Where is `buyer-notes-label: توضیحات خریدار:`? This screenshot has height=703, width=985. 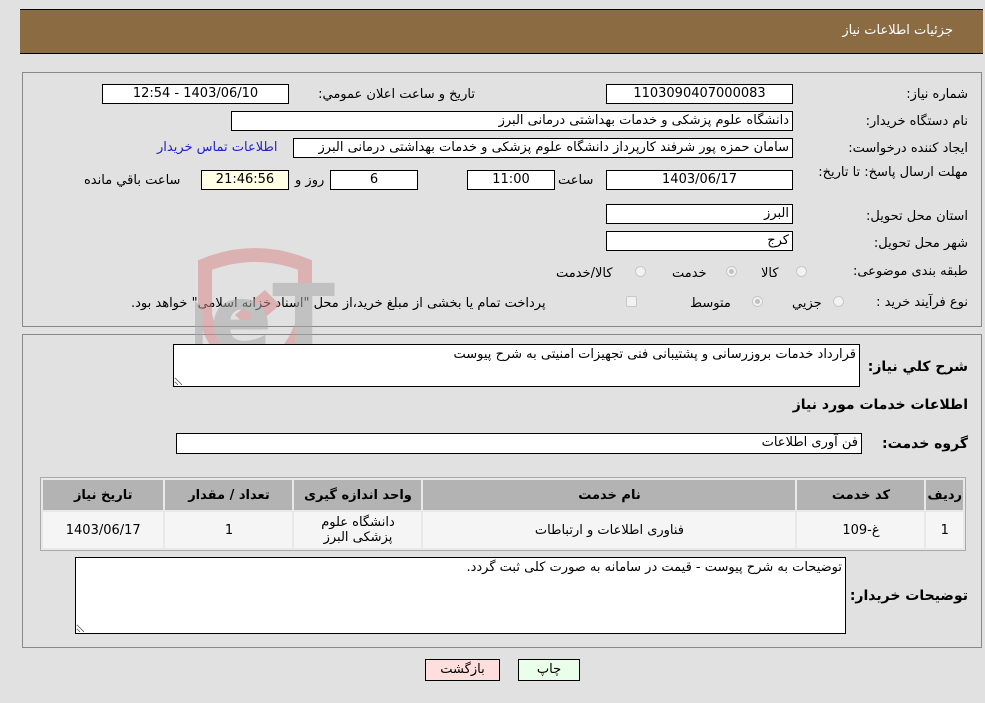
buyer-notes-label: توضیحات خریدار: is located at coordinates (908, 596).